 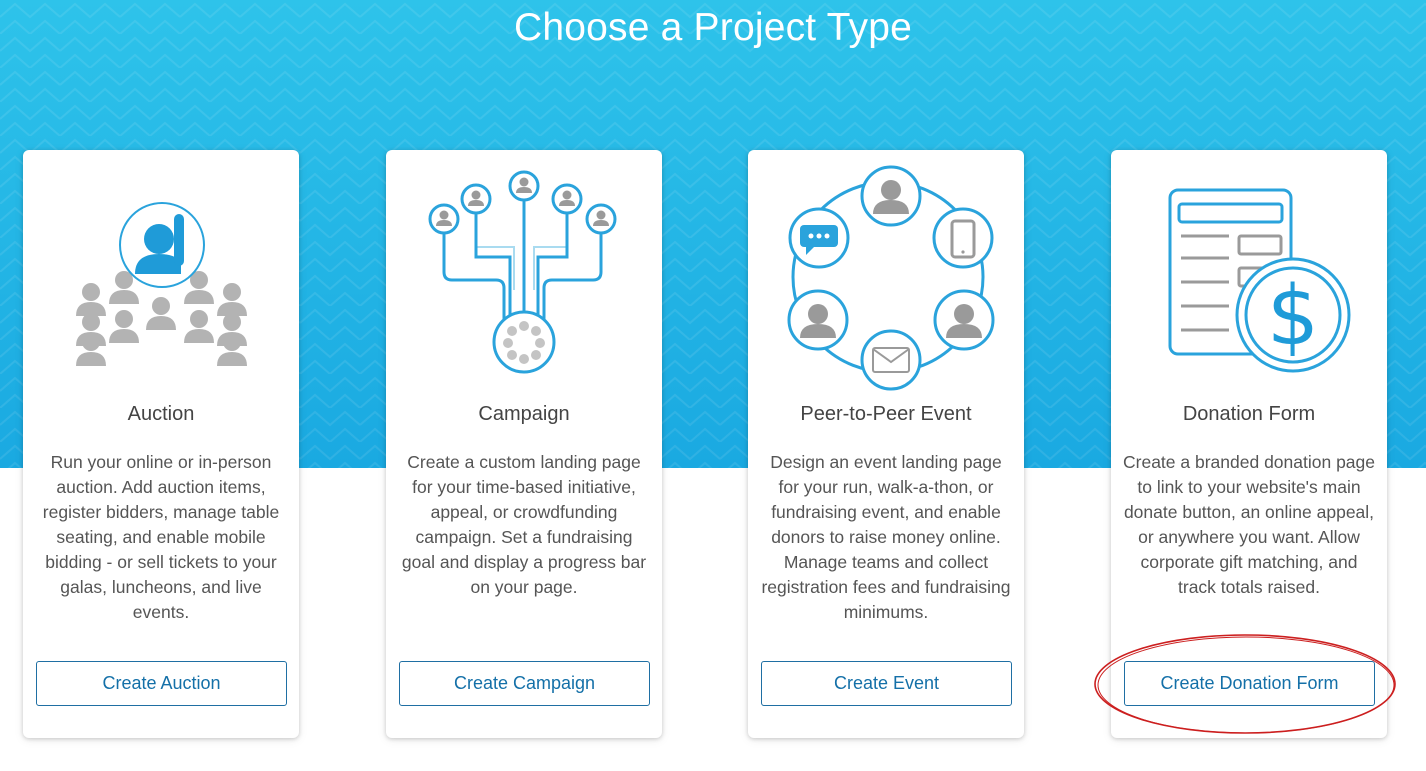 I want to click on card-title: Auction, so click(x=161, y=414).